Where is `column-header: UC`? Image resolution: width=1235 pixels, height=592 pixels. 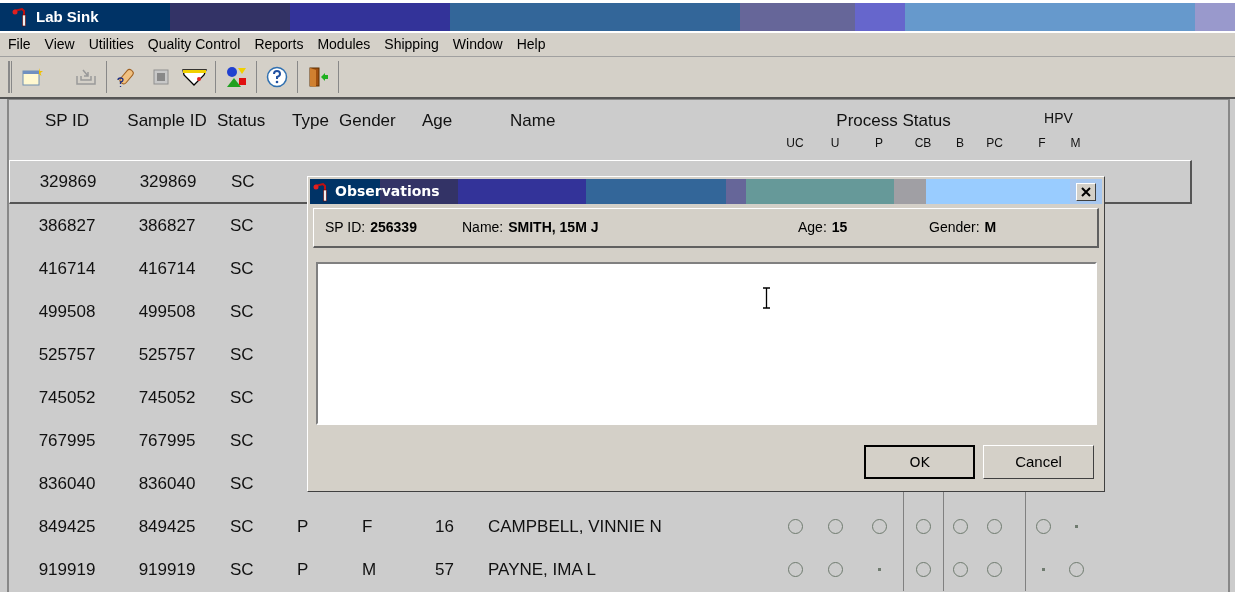
column-header: UC is located at coordinates (795, 143).